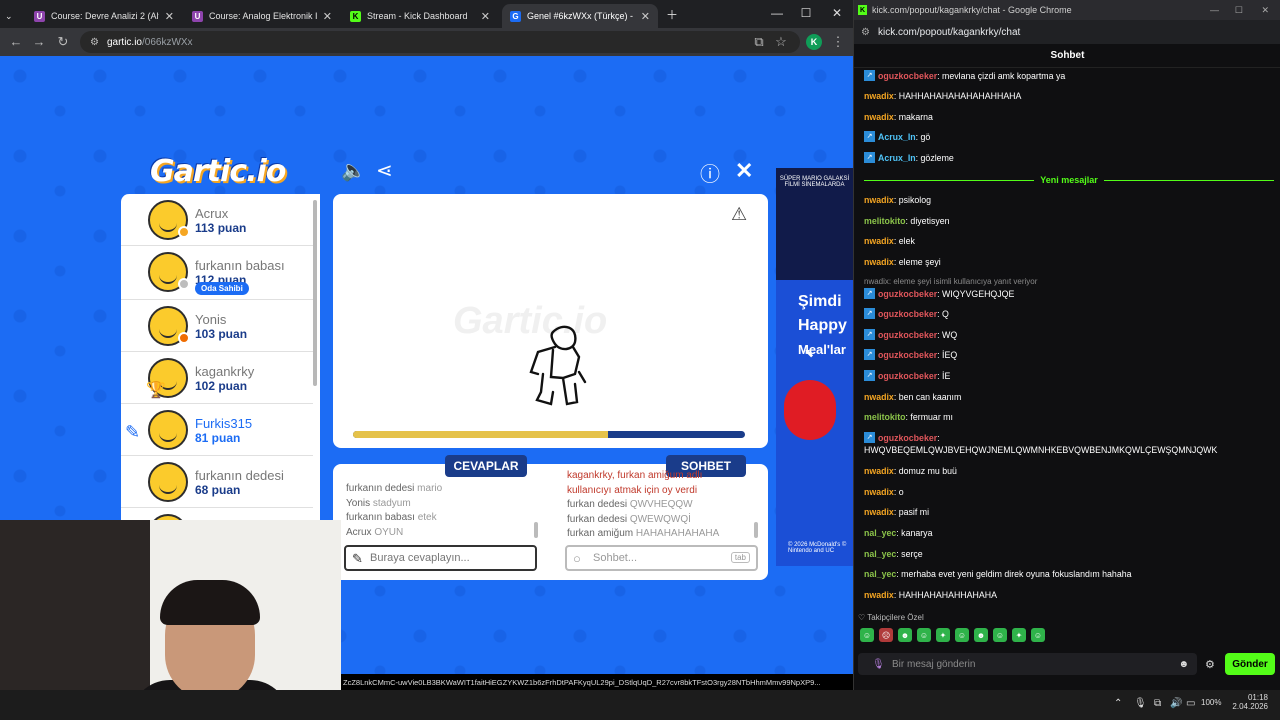 This screenshot has width=1280, height=720. I want to click on badge-icon: ↗, so click(869, 293).